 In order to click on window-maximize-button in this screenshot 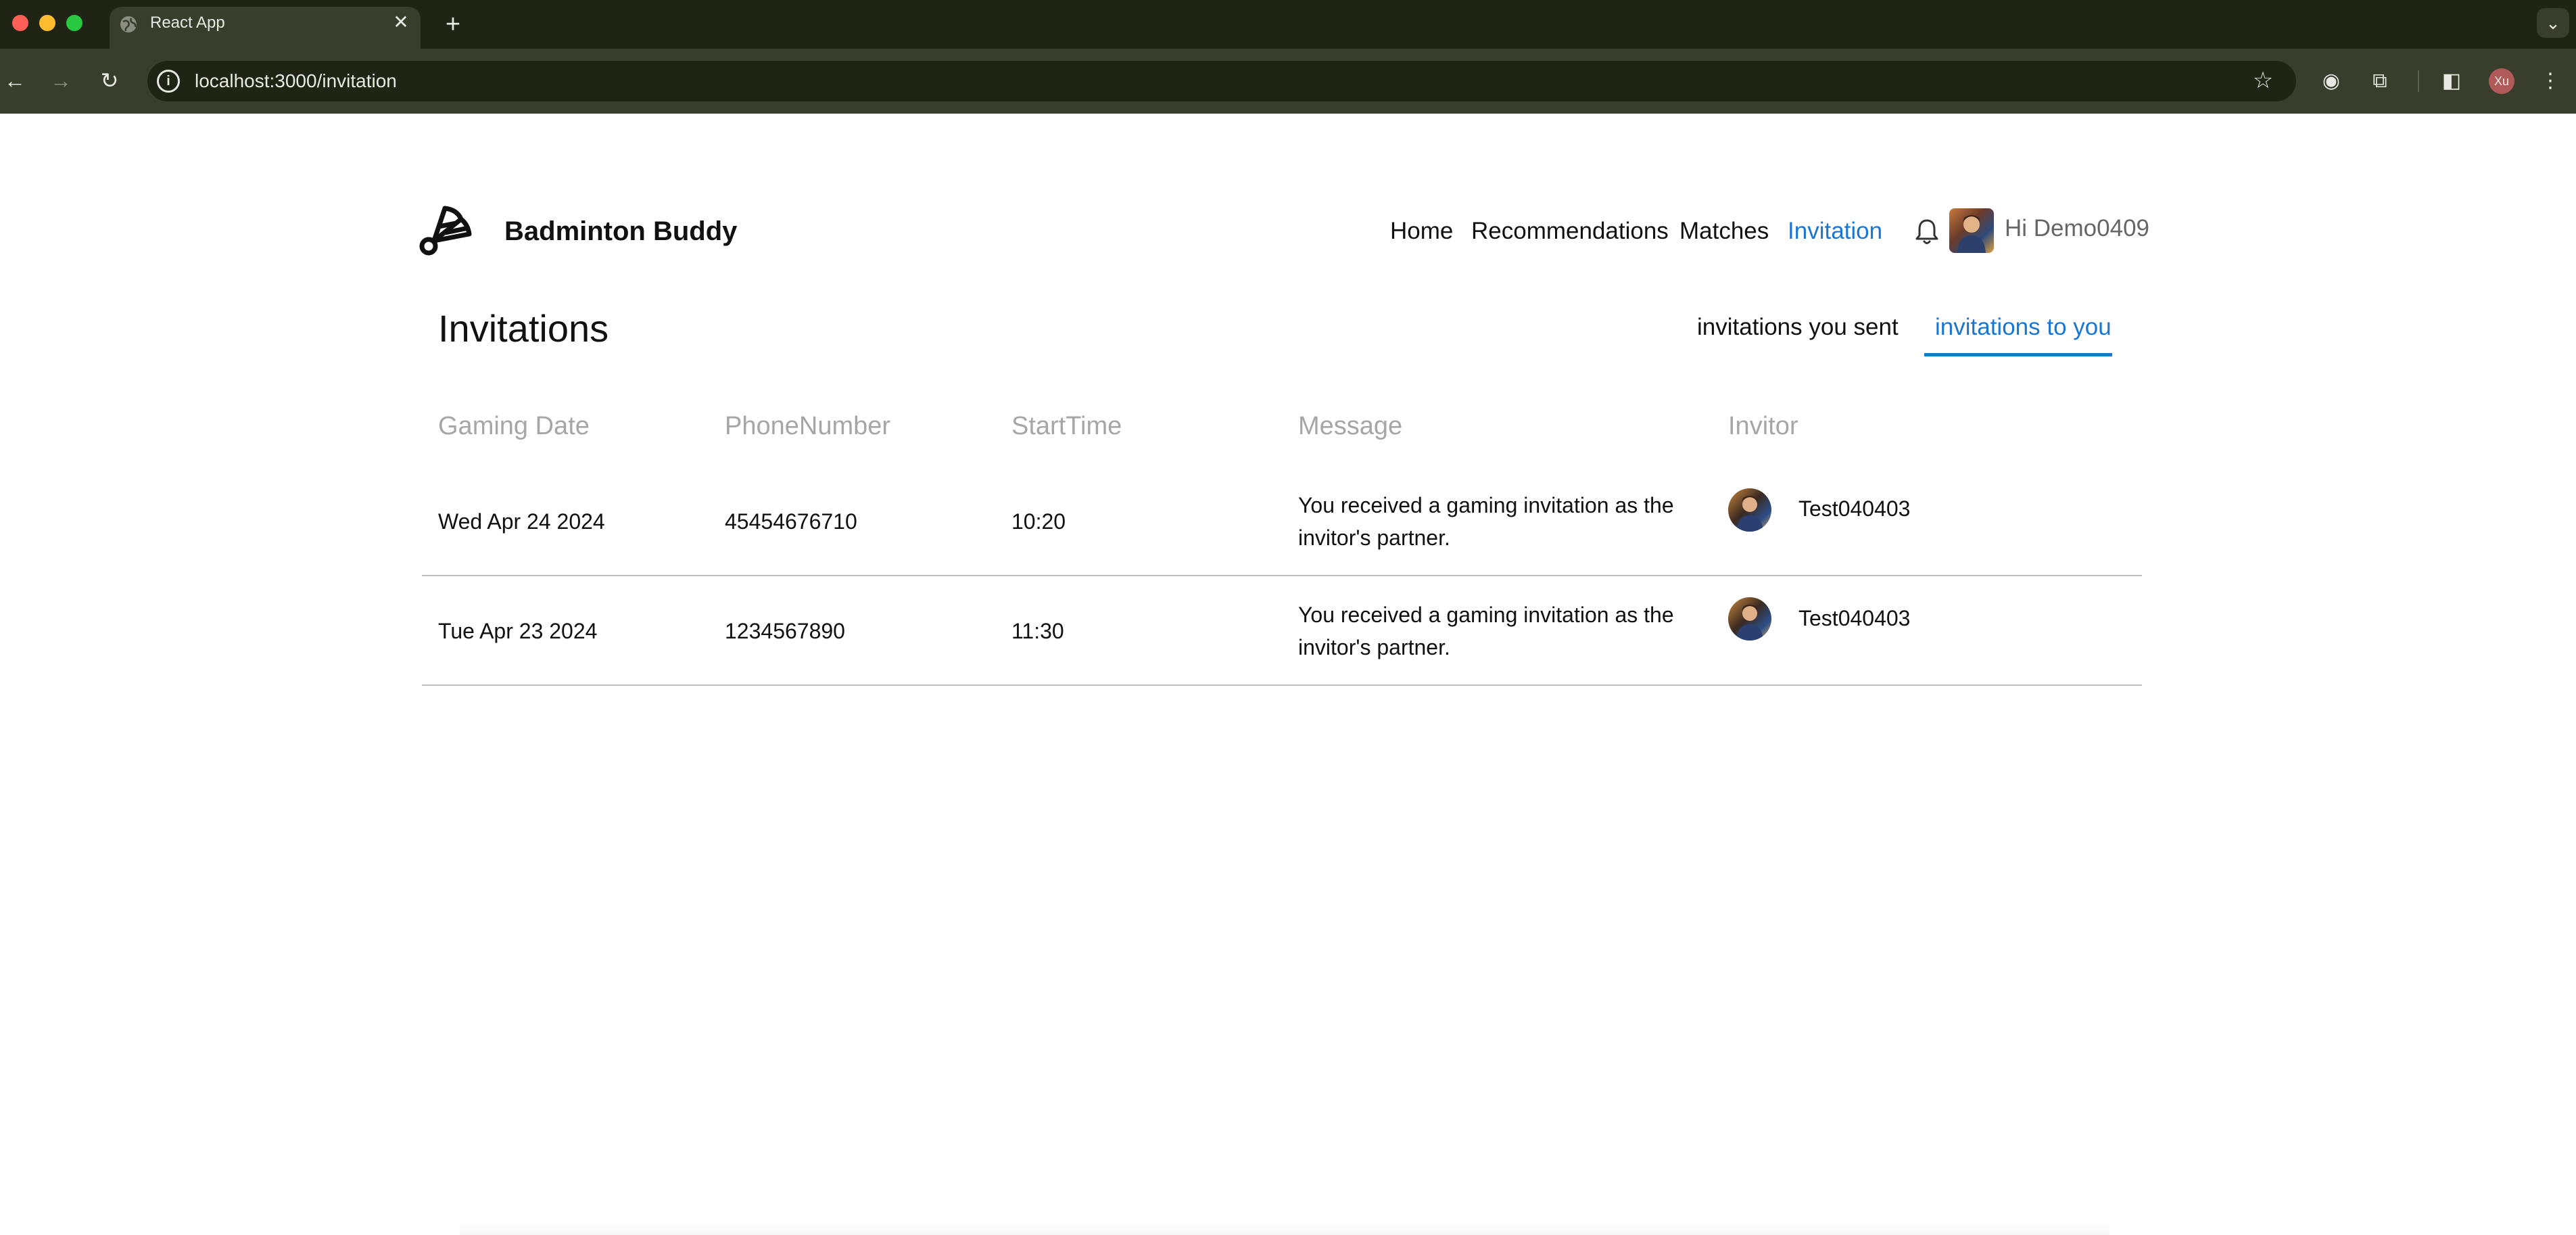, I will do `click(74, 23)`.